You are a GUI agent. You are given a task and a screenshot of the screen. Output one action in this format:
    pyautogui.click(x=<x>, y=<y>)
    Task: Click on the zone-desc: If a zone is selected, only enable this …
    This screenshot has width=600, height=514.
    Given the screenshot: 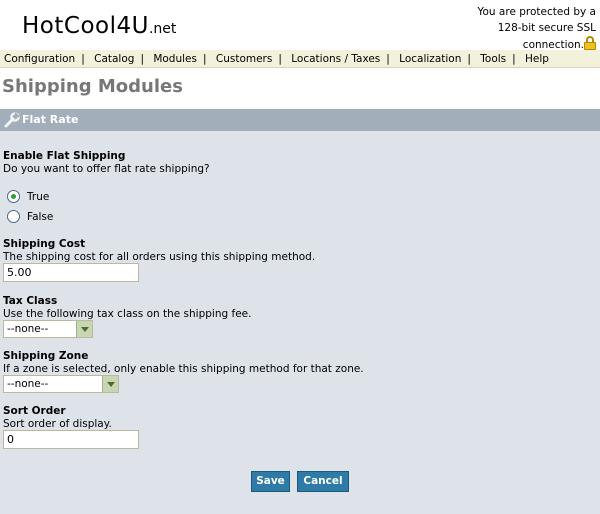 What is the action you would take?
    pyautogui.click(x=183, y=369)
    